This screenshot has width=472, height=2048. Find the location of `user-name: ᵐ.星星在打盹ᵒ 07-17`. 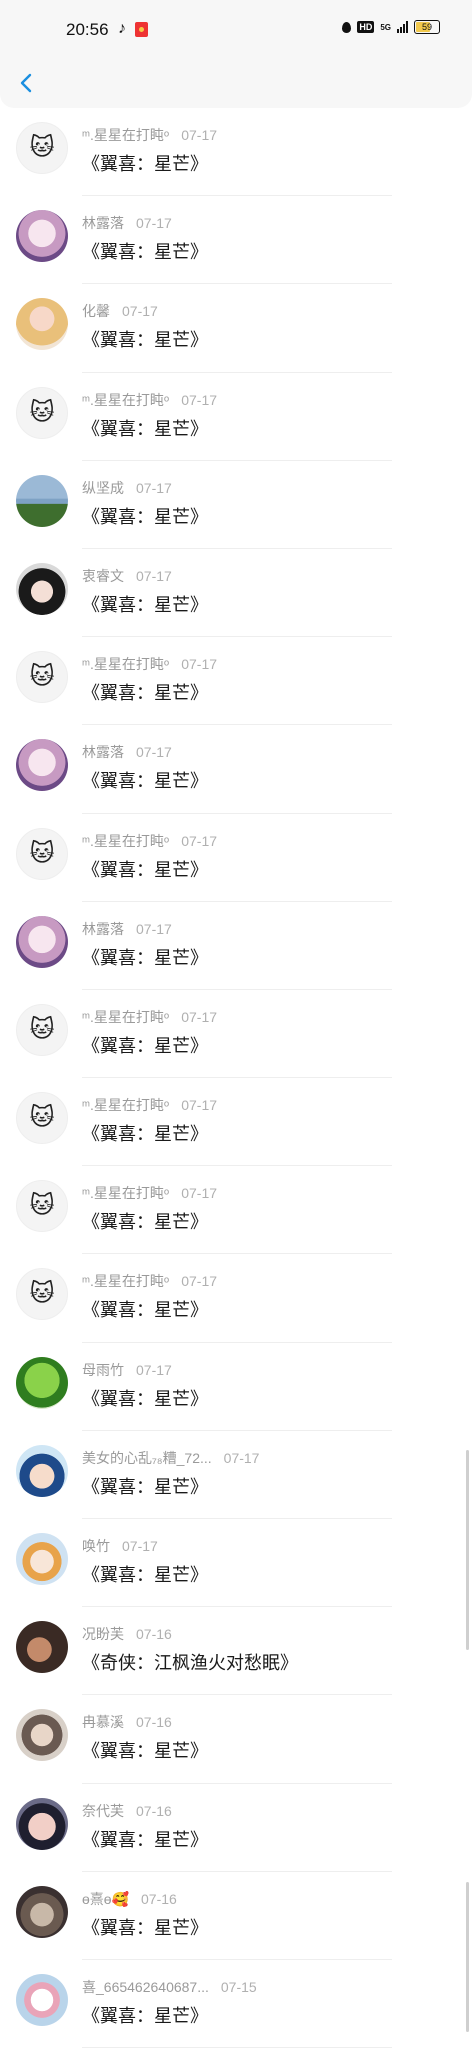

user-name: ᵐ.星星在打盹ᵒ 07-17 is located at coordinates (149, 1017).